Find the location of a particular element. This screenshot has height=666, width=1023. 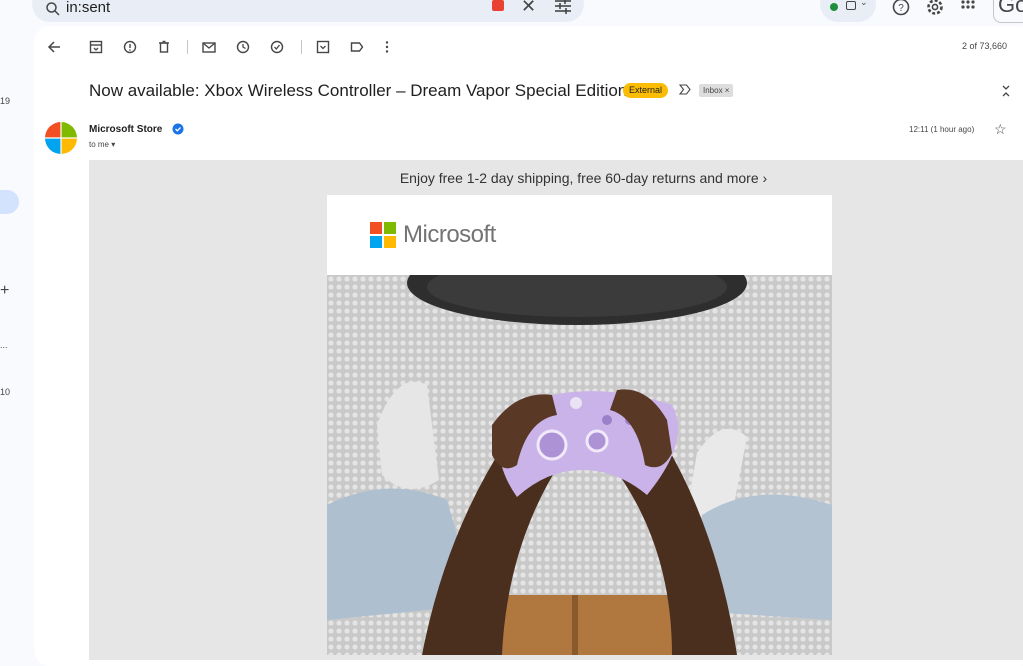

report-spam-icon is located at coordinates (130, 47).